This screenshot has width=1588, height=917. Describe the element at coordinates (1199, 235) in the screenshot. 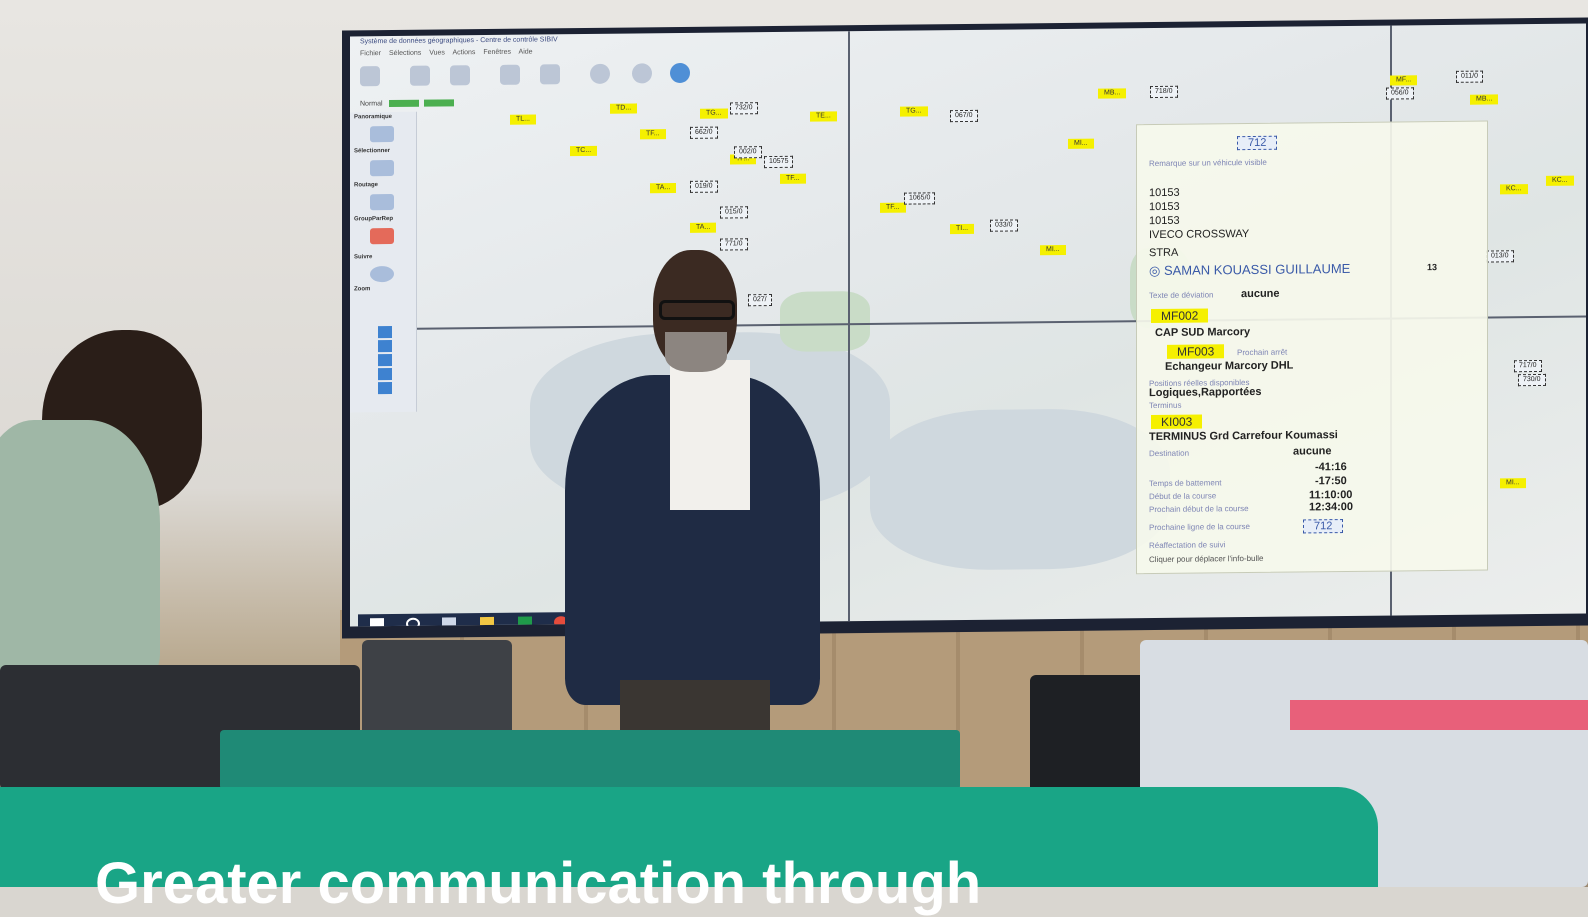

I see `vehicle-model: IVECO CROSSWAY` at that location.